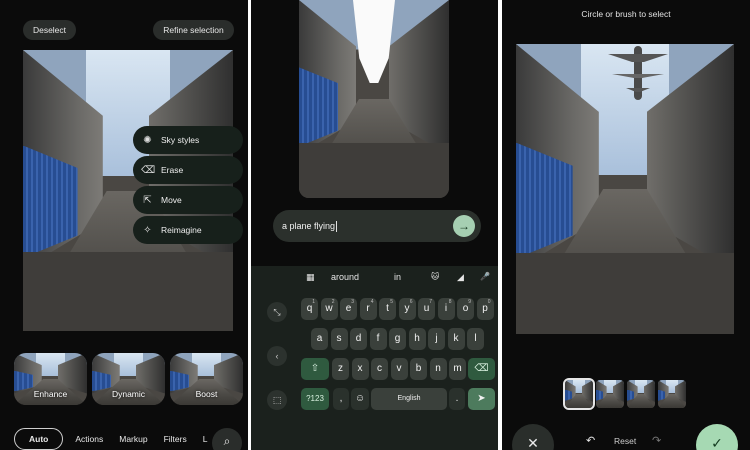 This screenshot has height=450, width=750. Describe the element at coordinates (118, 439) in the screenshot. I see `editor-tab-bar: Auto Actions Markup Filters L` at that location.